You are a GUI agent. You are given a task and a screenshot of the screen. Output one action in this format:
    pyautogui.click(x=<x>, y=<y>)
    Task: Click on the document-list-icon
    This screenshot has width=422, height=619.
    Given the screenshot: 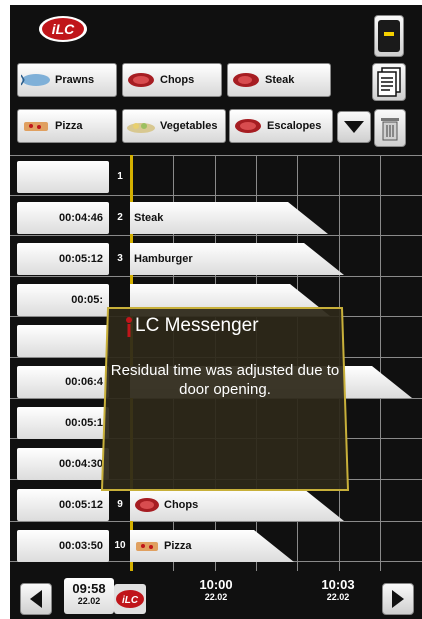 What is the action you would take?
    pyautogui.click(x=389, y=82)
    